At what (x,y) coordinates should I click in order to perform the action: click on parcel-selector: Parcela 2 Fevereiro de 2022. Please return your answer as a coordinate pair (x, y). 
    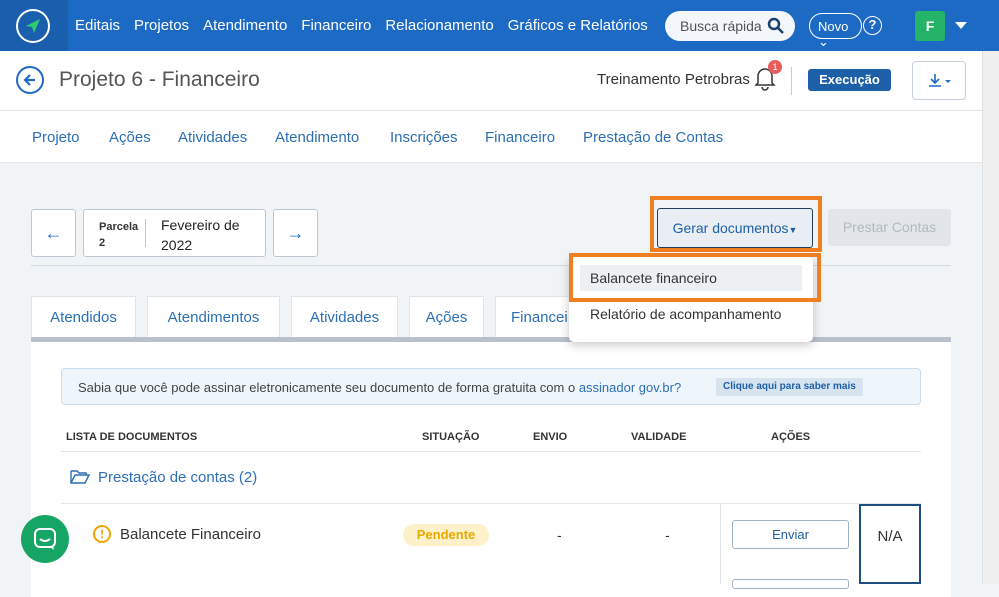
    Looking at the image, I should click on (174, 233).